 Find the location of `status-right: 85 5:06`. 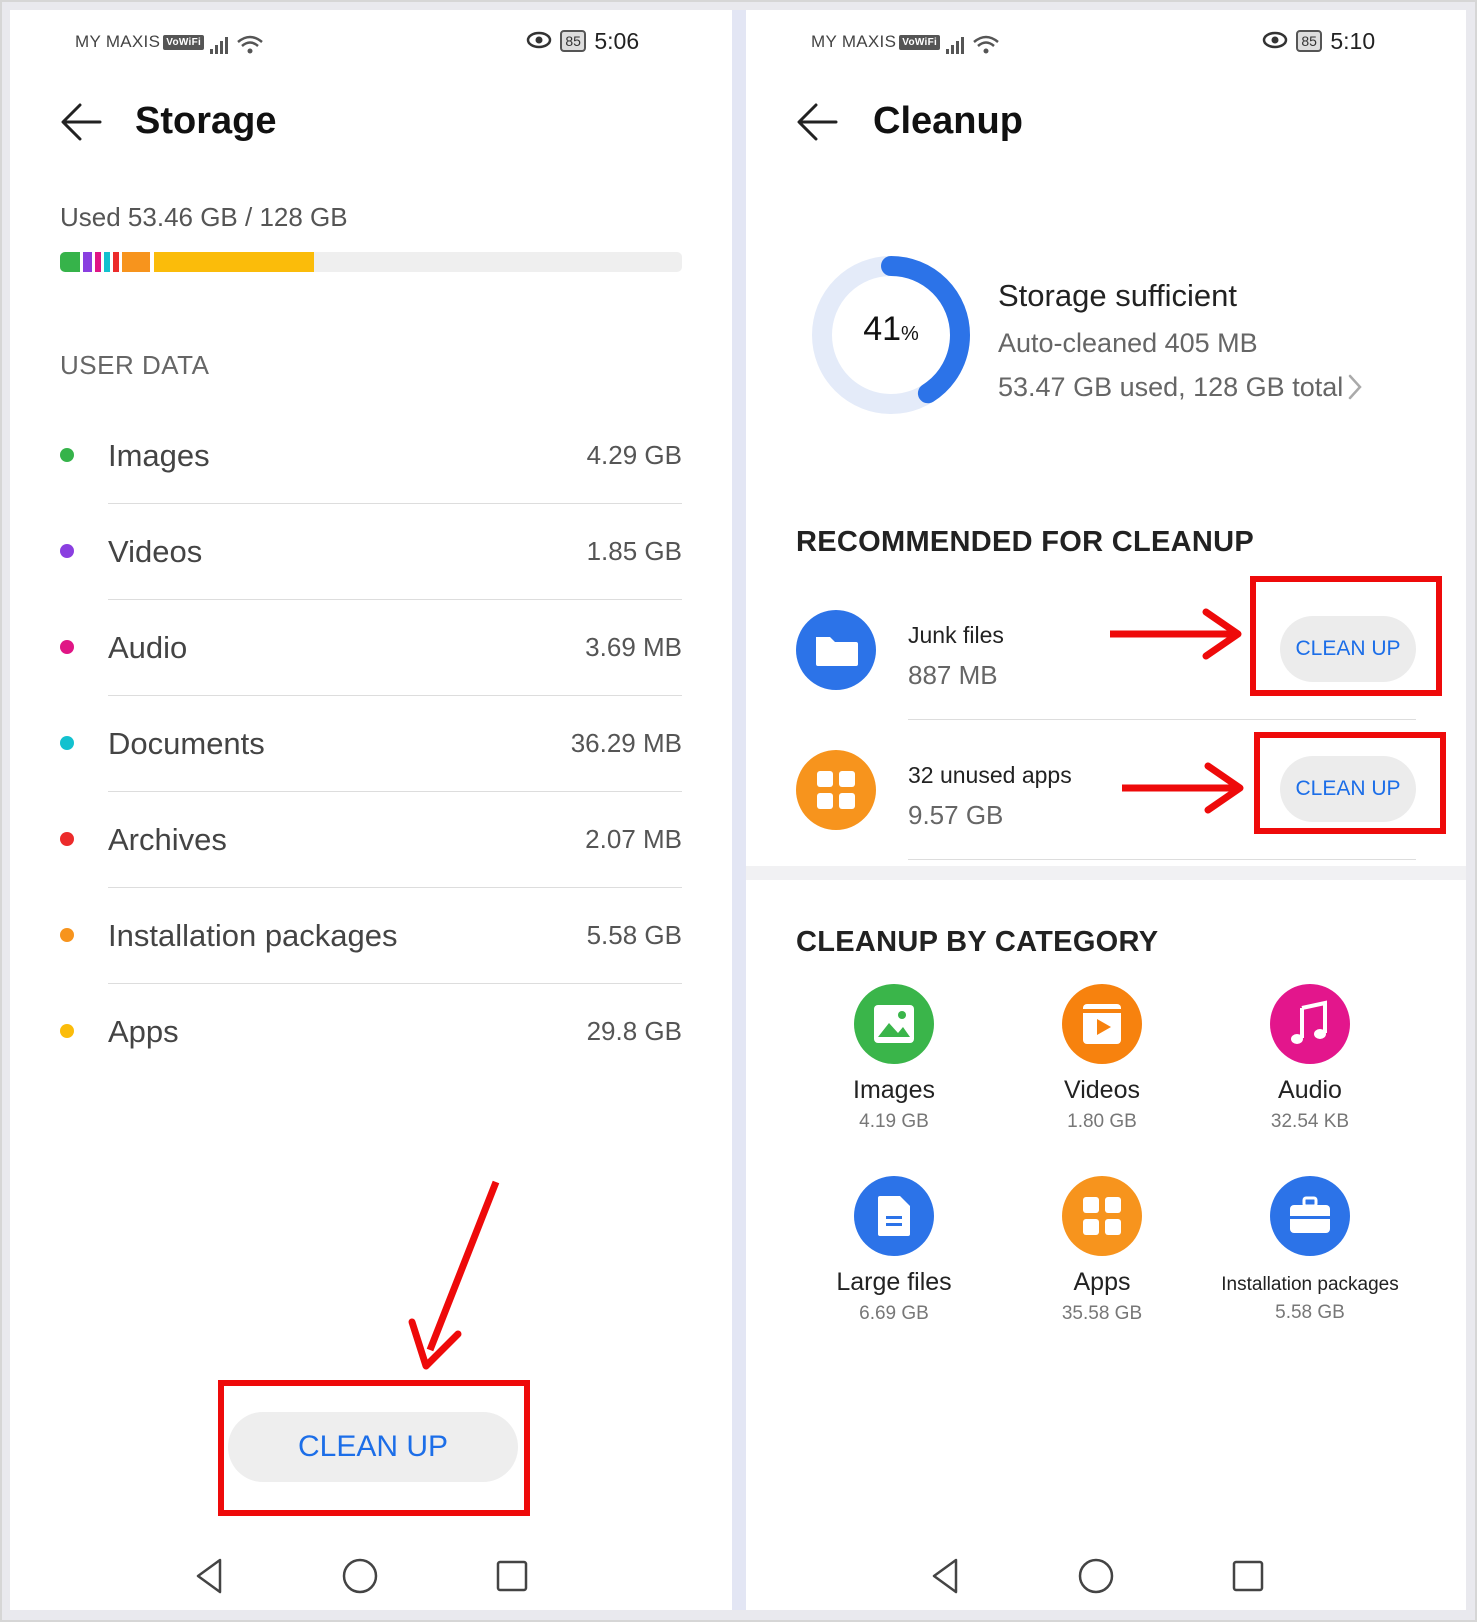

status-right: 85 5:06 is located at coordinates (582, 41).